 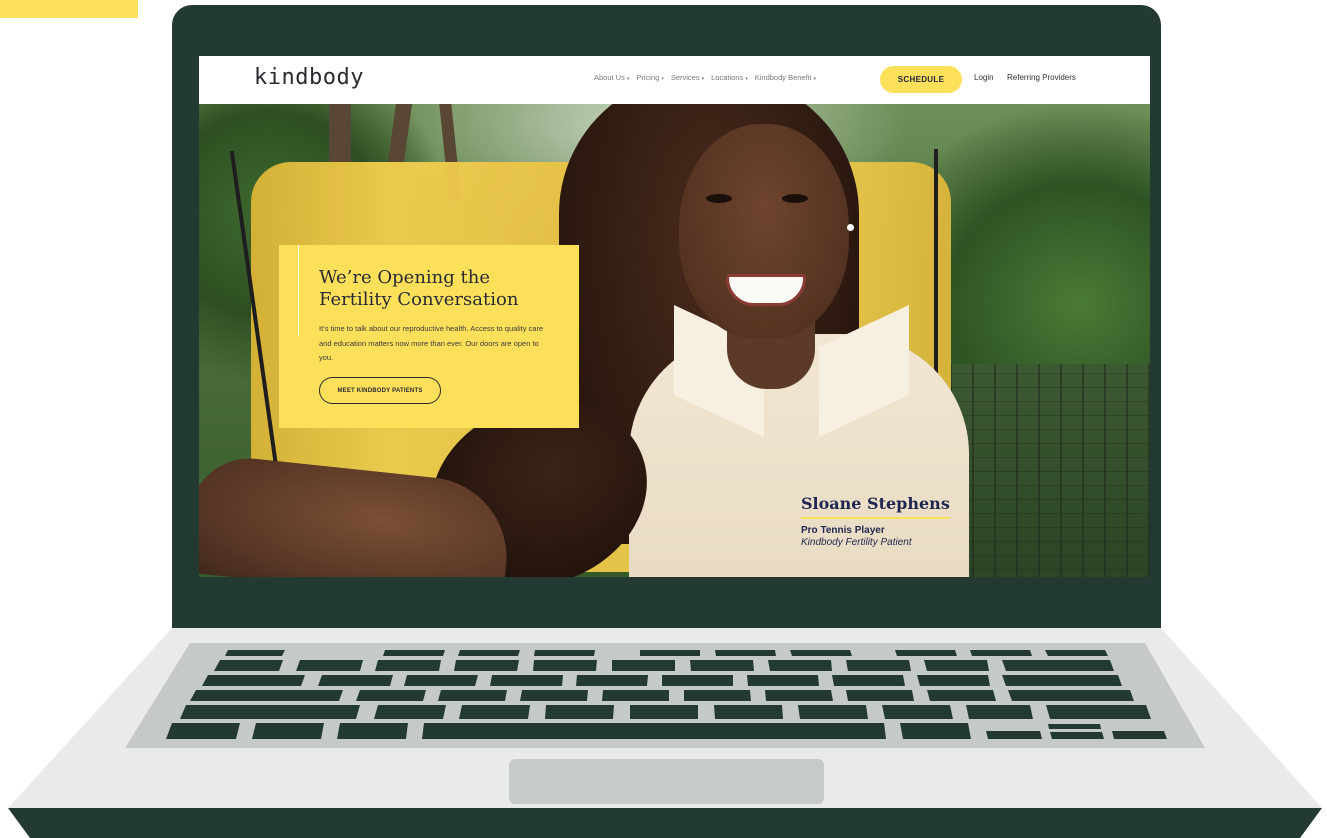 I want to click on trackpad, so click(x=666, y=781).